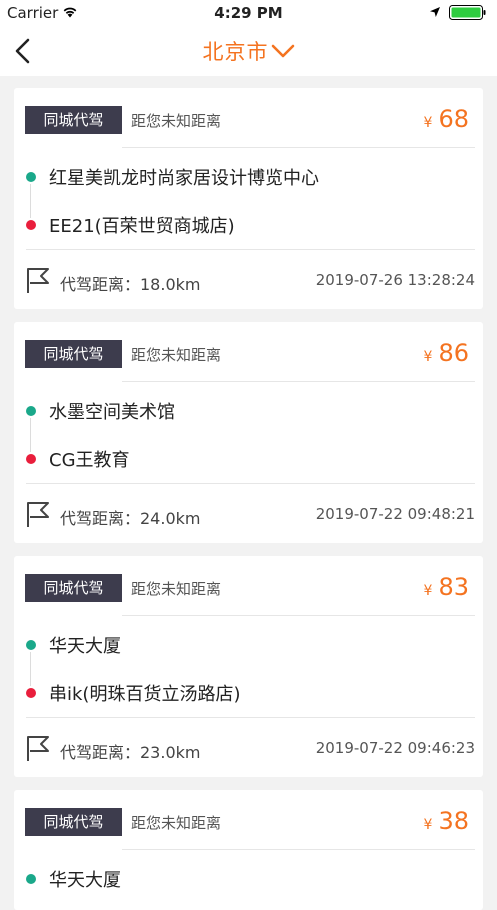 Image resolution: width=497 pixels, height=910 pixels. Describe the element at coordinates (130, 284) in the screenshot. I see `drive-distance: 代驾距离：18.0km` at that location.